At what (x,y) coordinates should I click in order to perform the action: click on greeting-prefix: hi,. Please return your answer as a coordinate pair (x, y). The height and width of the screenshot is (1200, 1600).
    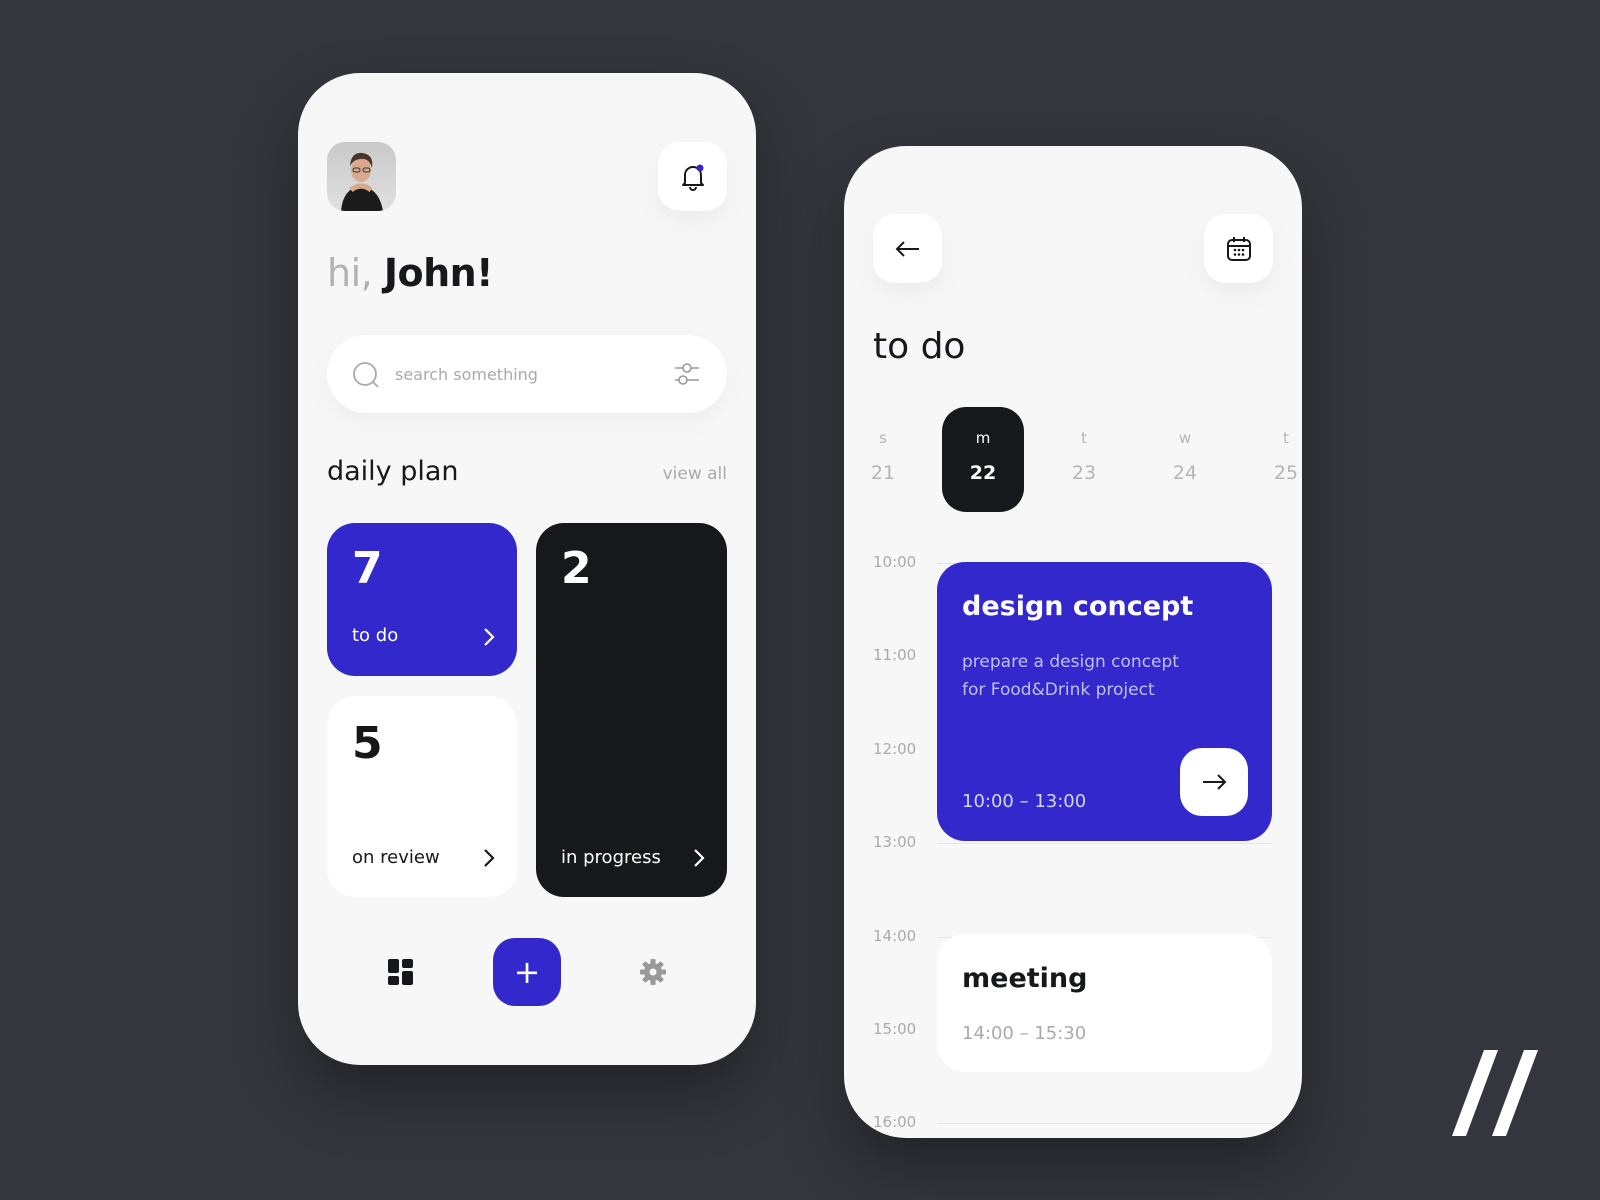
    Looking at the image, I should click on (350, 273).